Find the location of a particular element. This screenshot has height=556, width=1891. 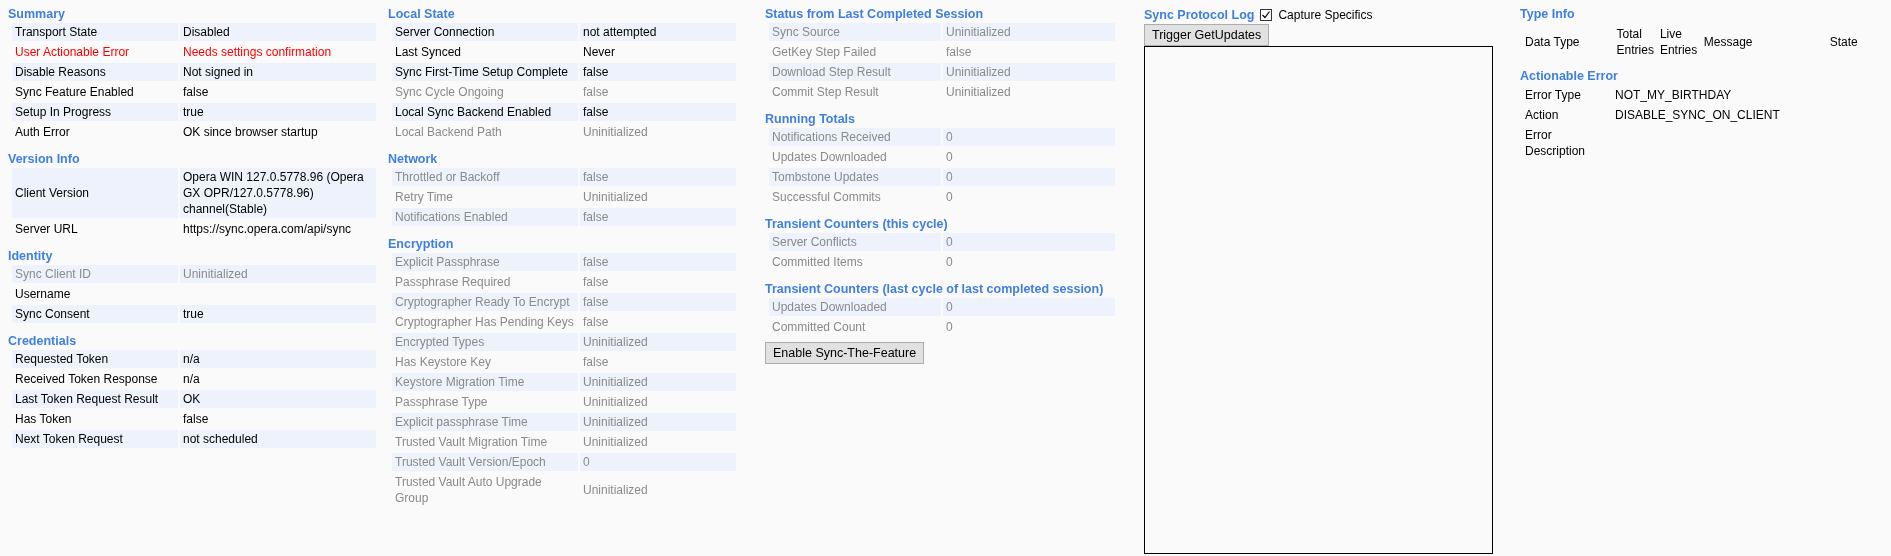

section-heading: Status from Last Completed Session is located at coordinates (874, 14).